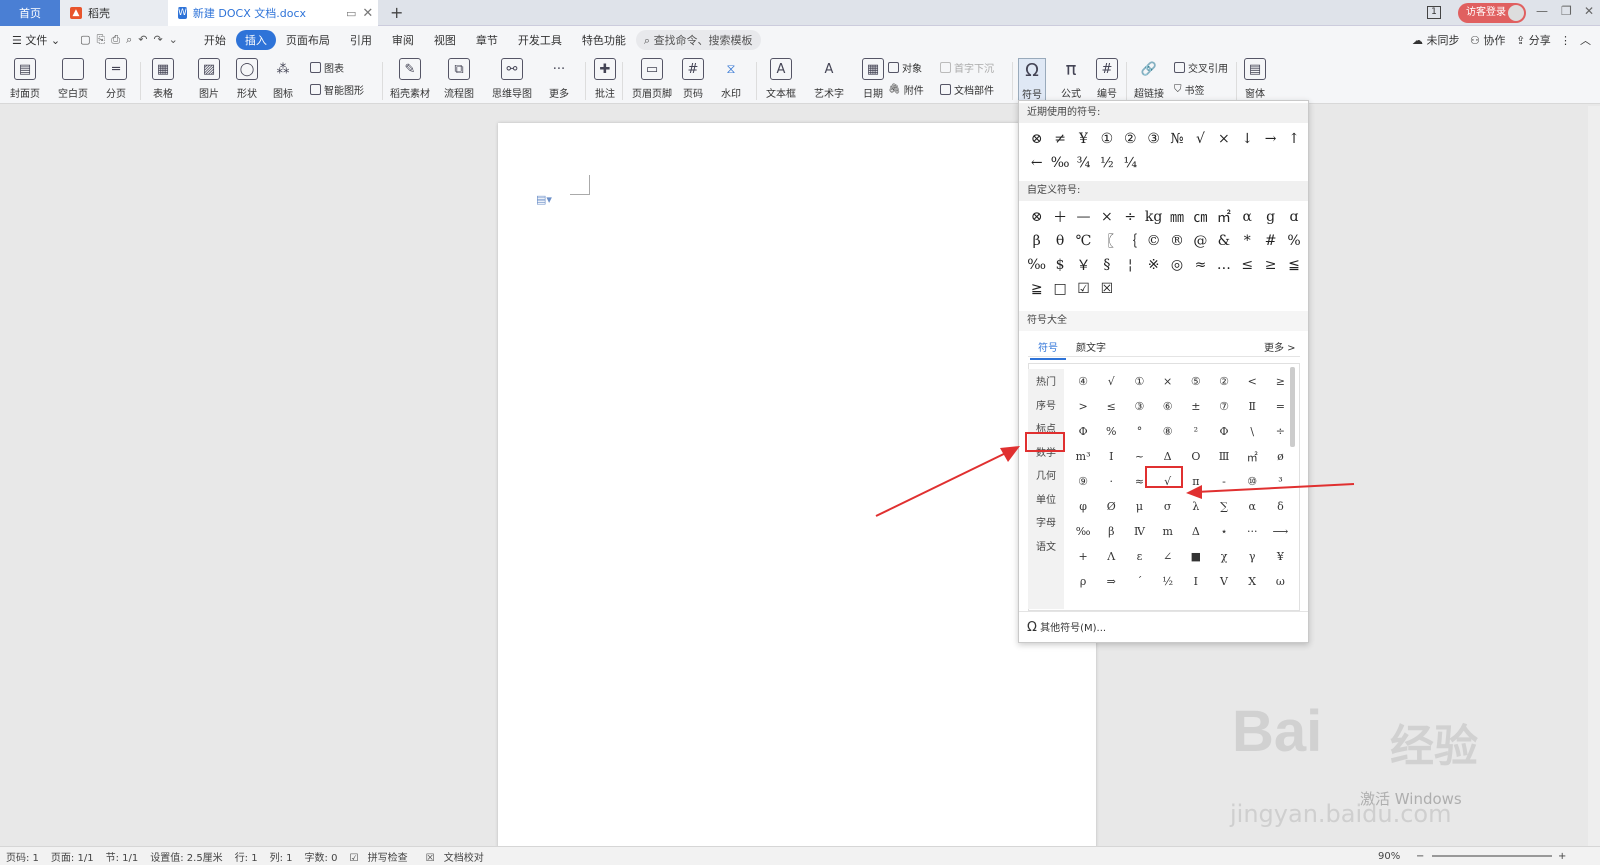 Image resolution: width=1600 pixels, height=865 pixels. I want to click on library-symbol: Ⅰ, so click(1111, 456).